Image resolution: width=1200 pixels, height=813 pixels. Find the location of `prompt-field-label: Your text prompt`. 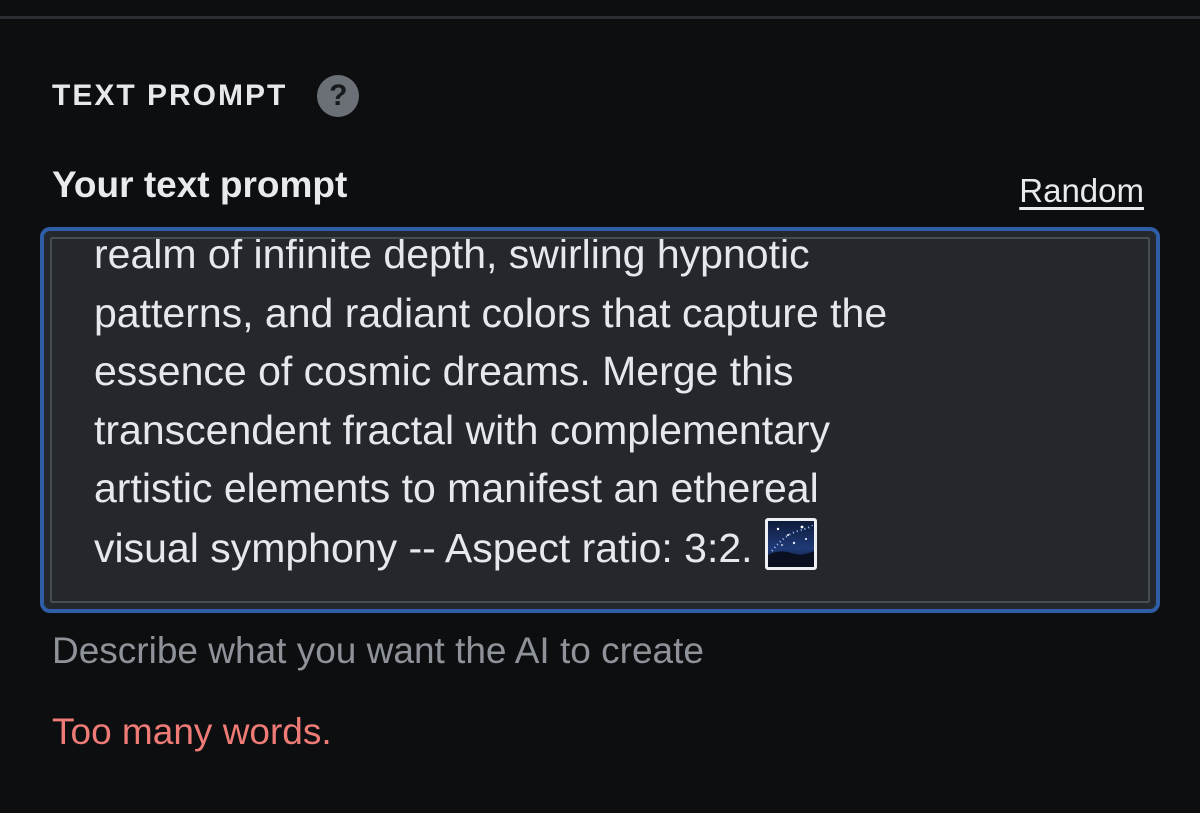

prompt-field-label: Your text prompt is located at coordinates (200, 184).